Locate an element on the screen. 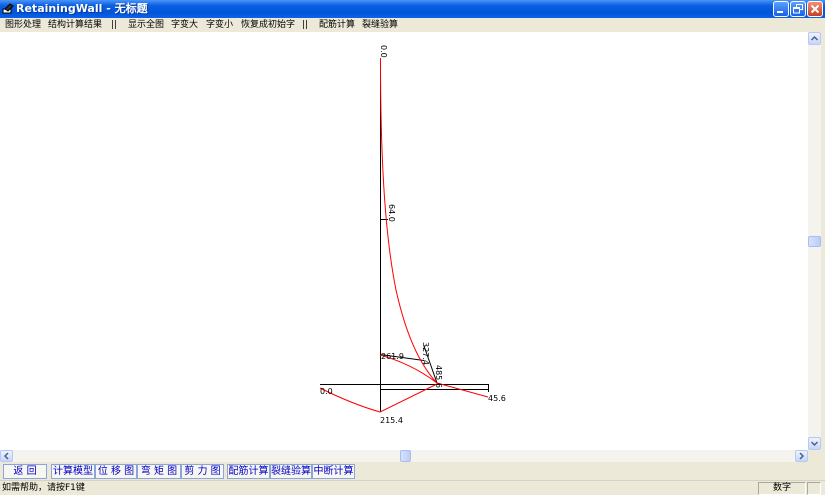  app-icon-handle is located at coordinates (9, 7).